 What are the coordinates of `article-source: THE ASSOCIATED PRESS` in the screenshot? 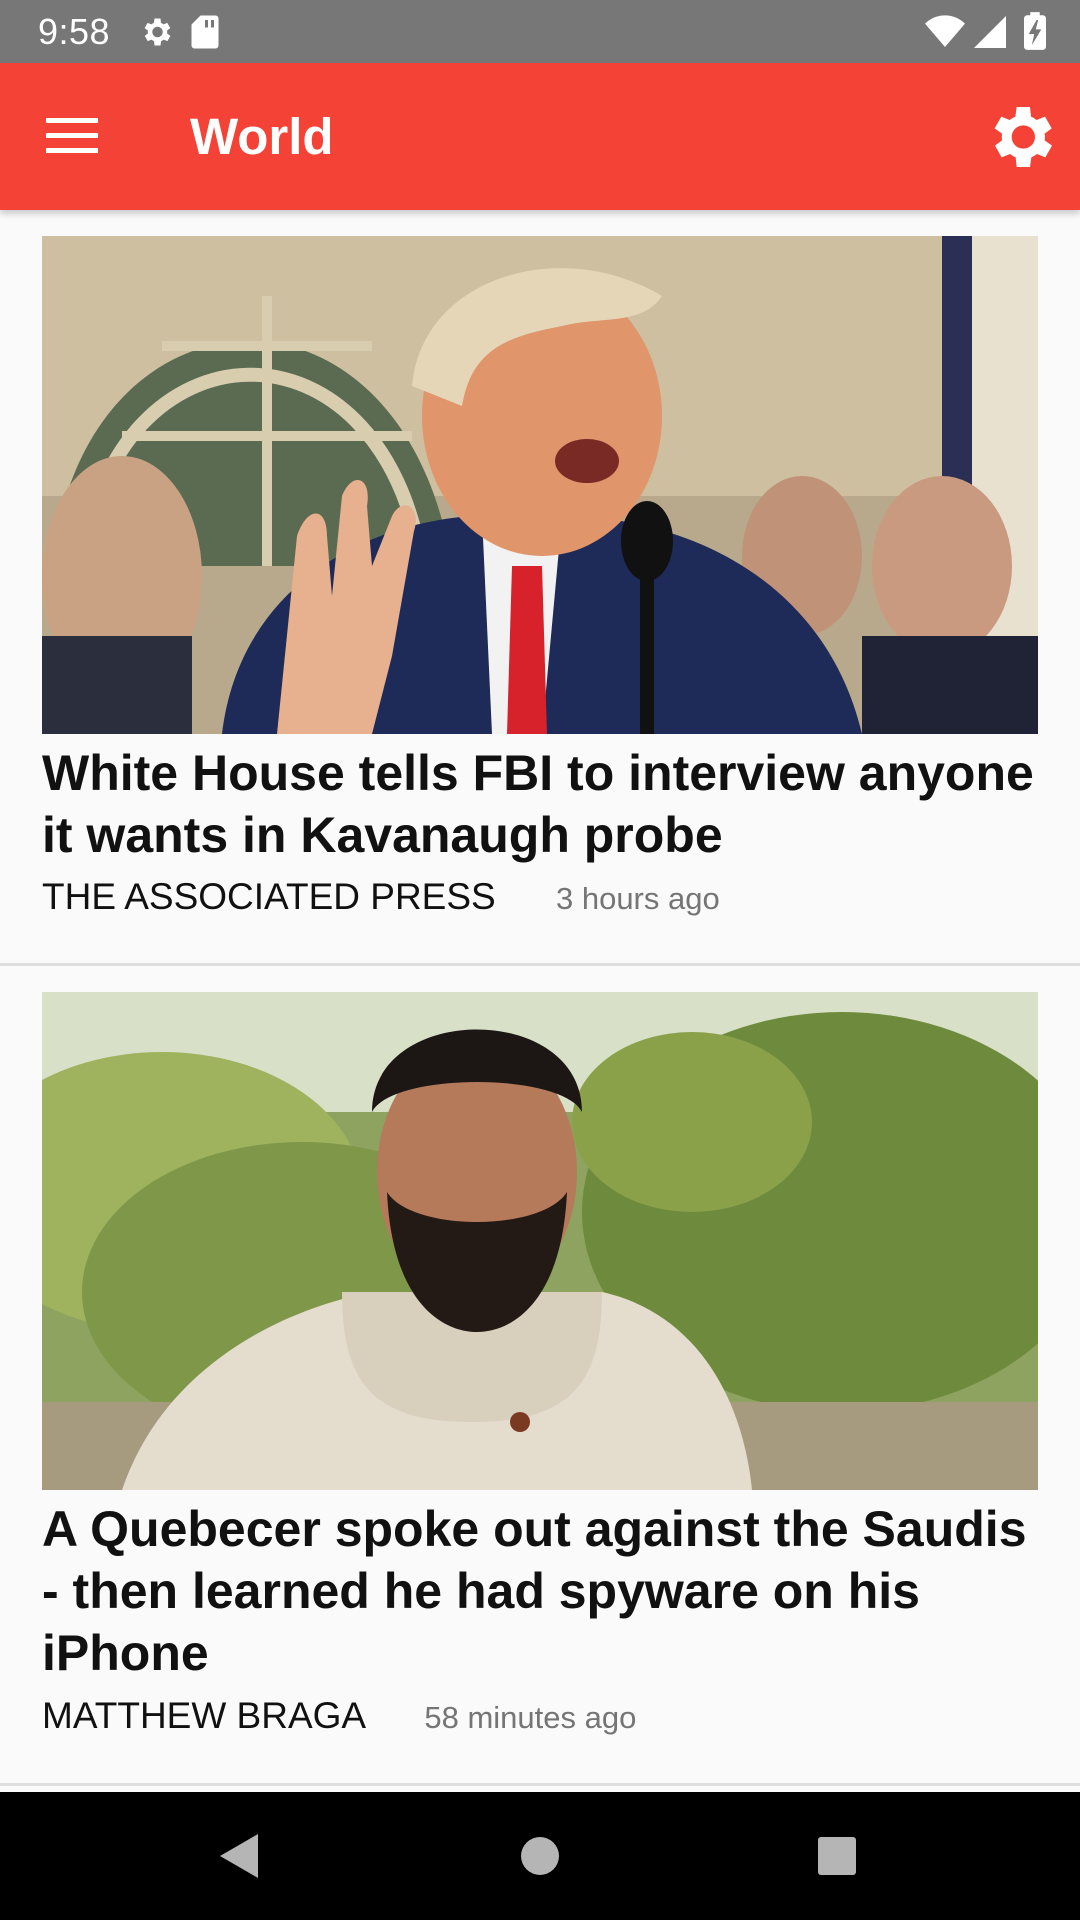 It's located at (269, 896).